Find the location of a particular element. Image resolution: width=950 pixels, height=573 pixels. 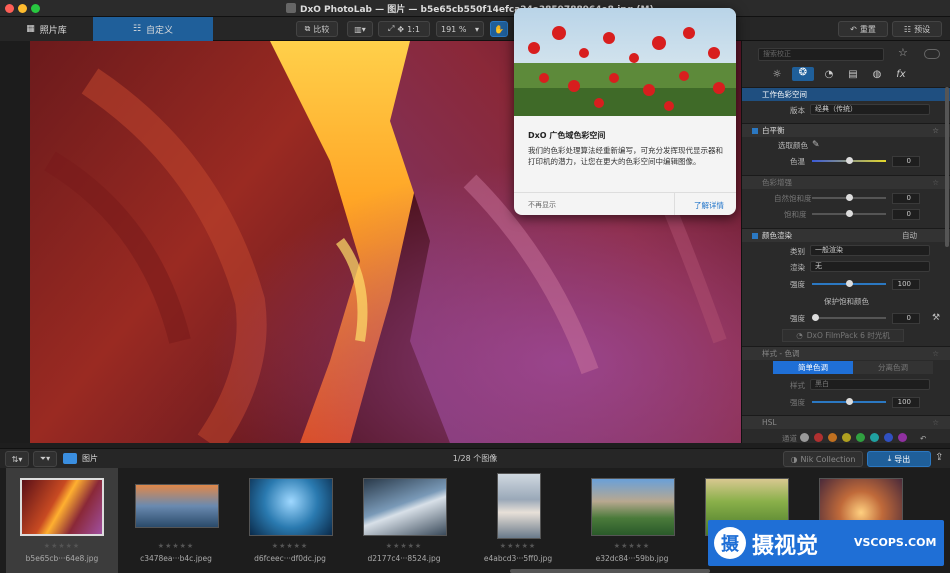

version-select: 经典（传统） is located at coordinates (870, 109).